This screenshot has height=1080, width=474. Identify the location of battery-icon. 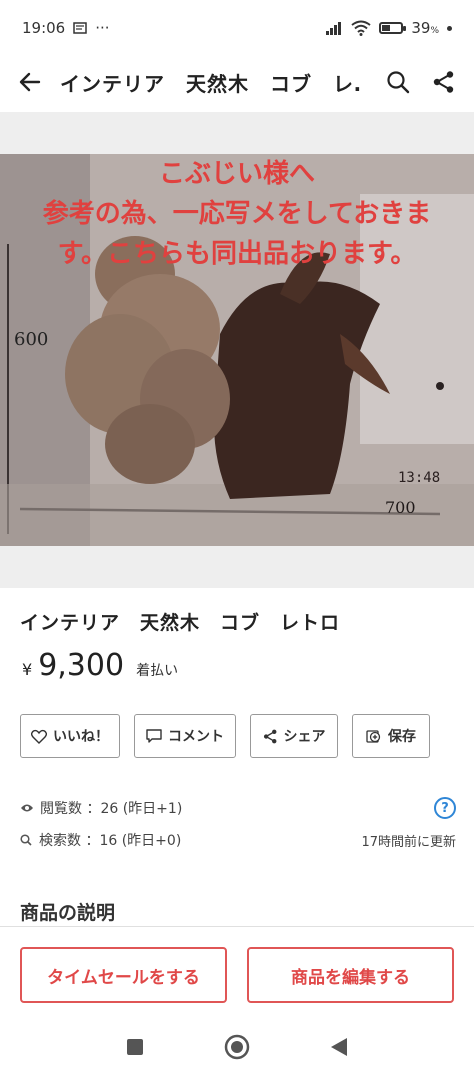
(393, 28).